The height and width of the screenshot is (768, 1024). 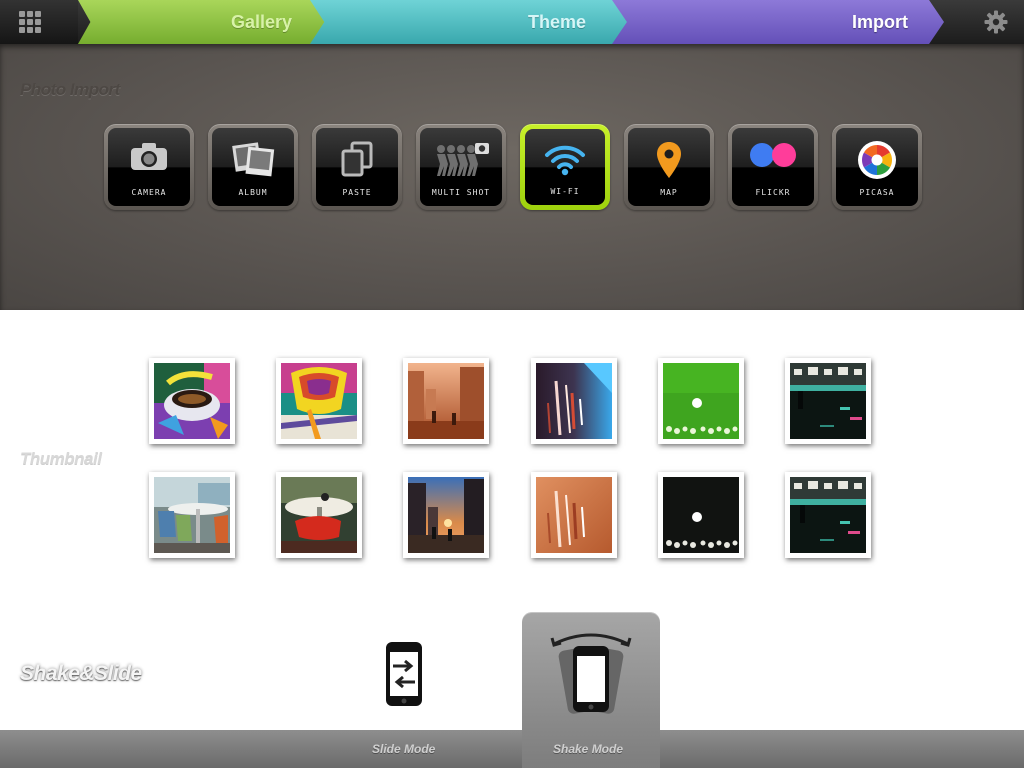 What do you see at coordinates (996, 22) in the screenshot?
I see `gear-icon` at bounding box center [996, 22].